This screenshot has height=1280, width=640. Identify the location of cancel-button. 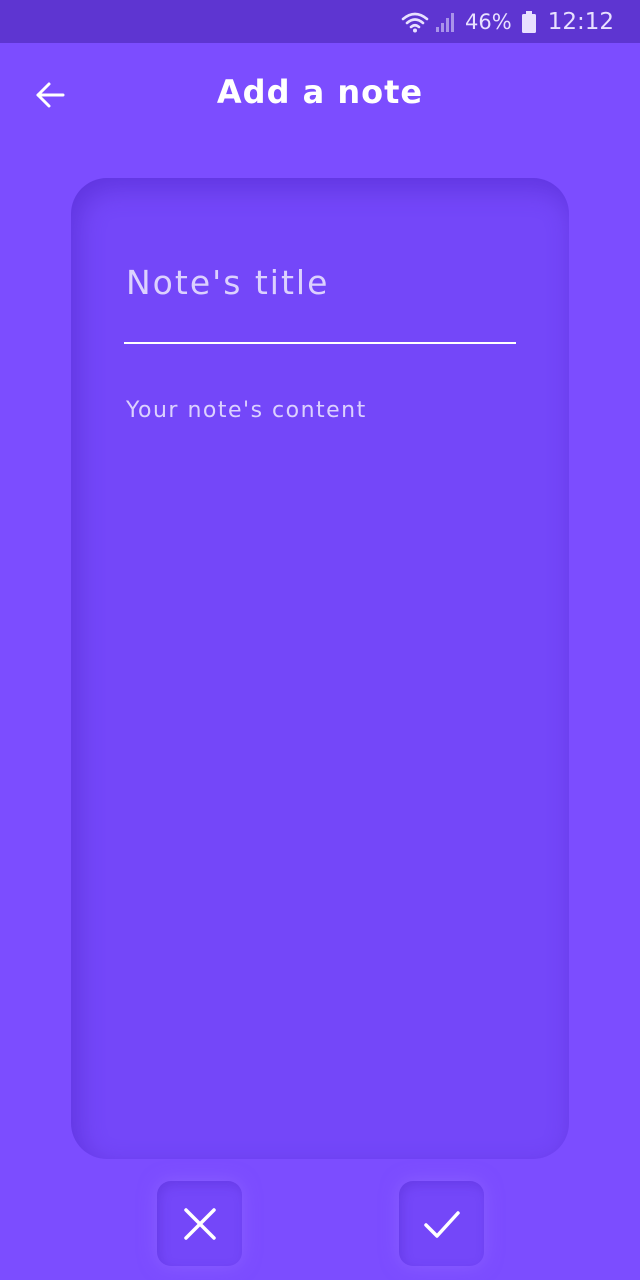
(199, 1223).